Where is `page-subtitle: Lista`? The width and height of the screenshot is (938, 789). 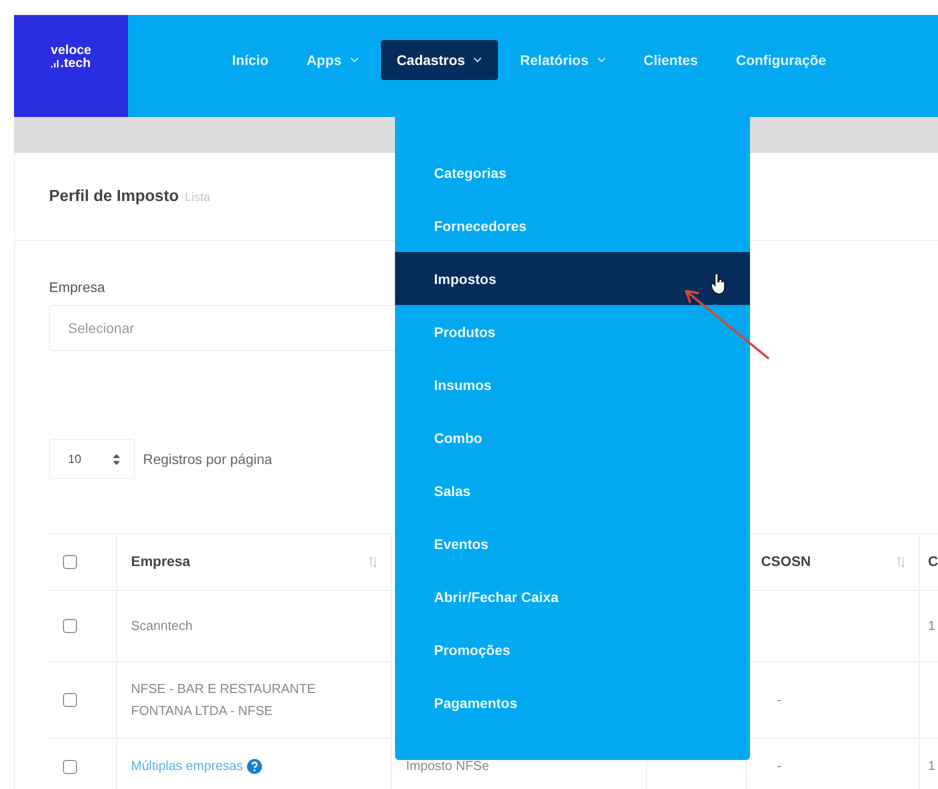
page-subtitle: Lista is located at coordinates (197, 197).